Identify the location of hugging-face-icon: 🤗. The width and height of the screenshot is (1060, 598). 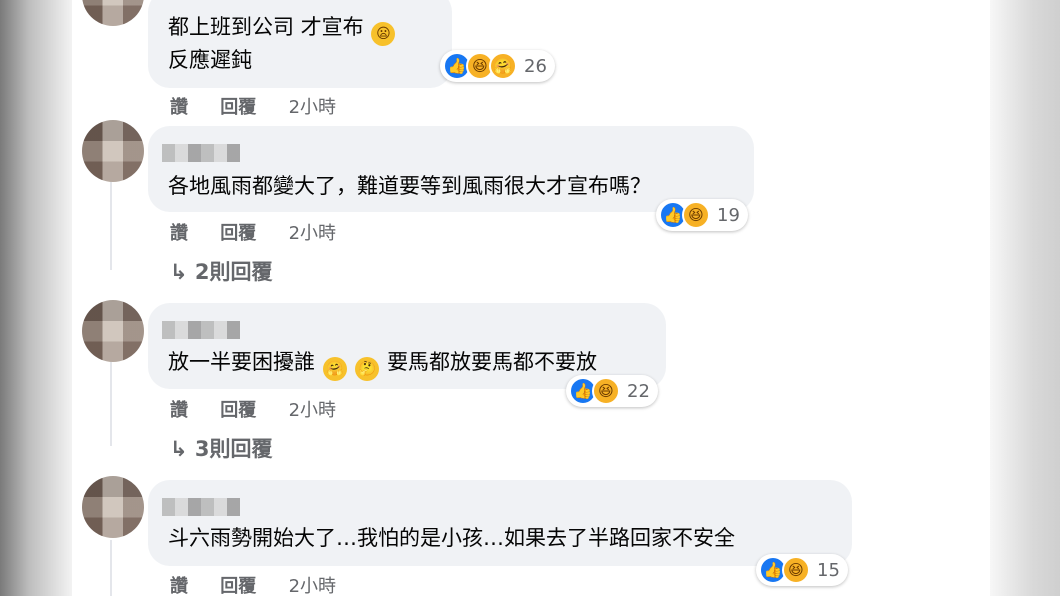
(334, 369).